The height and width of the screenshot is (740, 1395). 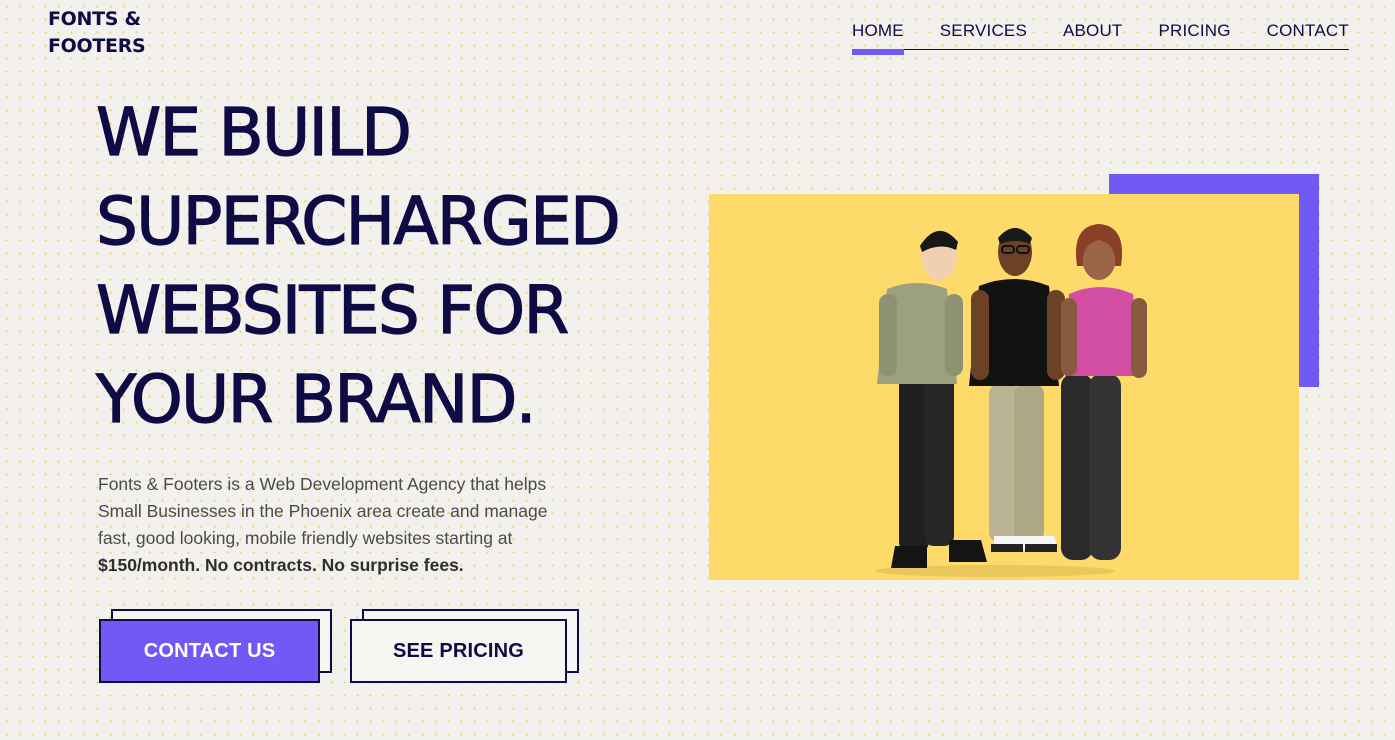 What do you see at coordinates (358, 221) in the screenshot?
I see `headline-line-2: SUPERCHARGED` at bounding box center [358, 221].